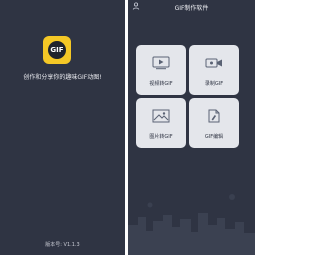  I want to click on tile-label: 视频转GIF, so click(161, 84).